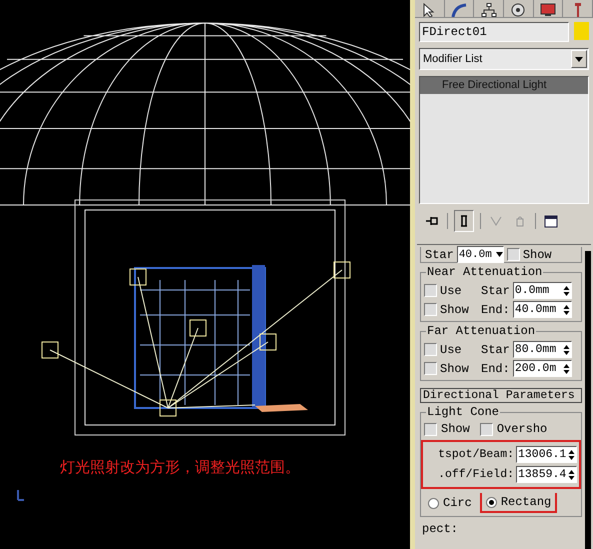 This screenshot has width=593, height=549. What do you see at coordinates (542, 349) in the screenshot?
I see `start-spinner: 80.0mm` at bounding box center [542, 349].